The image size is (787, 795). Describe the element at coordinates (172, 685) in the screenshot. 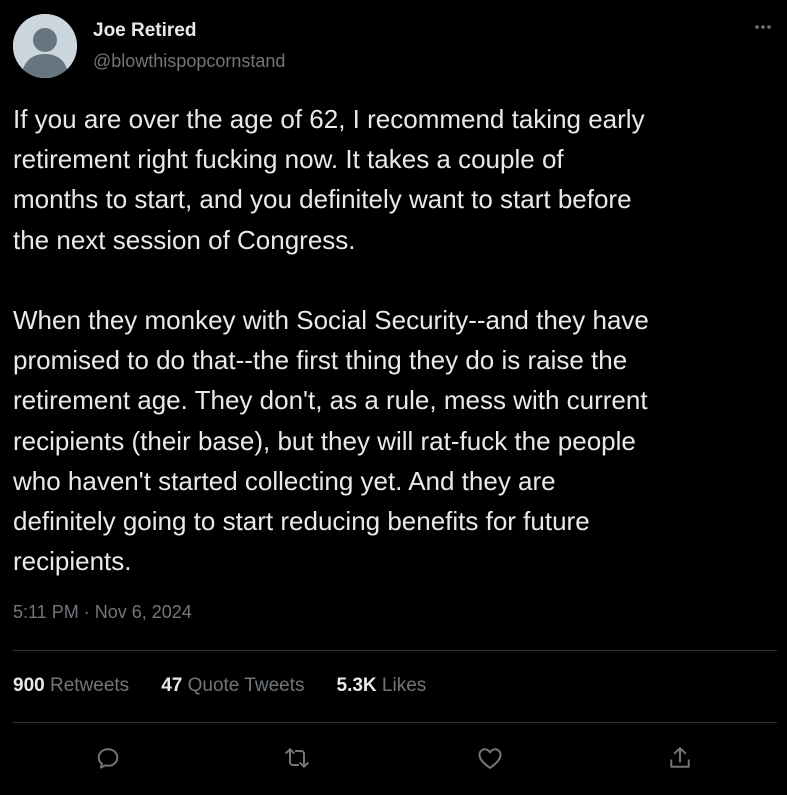

I see `quote-tweets-count: 47` at that location.